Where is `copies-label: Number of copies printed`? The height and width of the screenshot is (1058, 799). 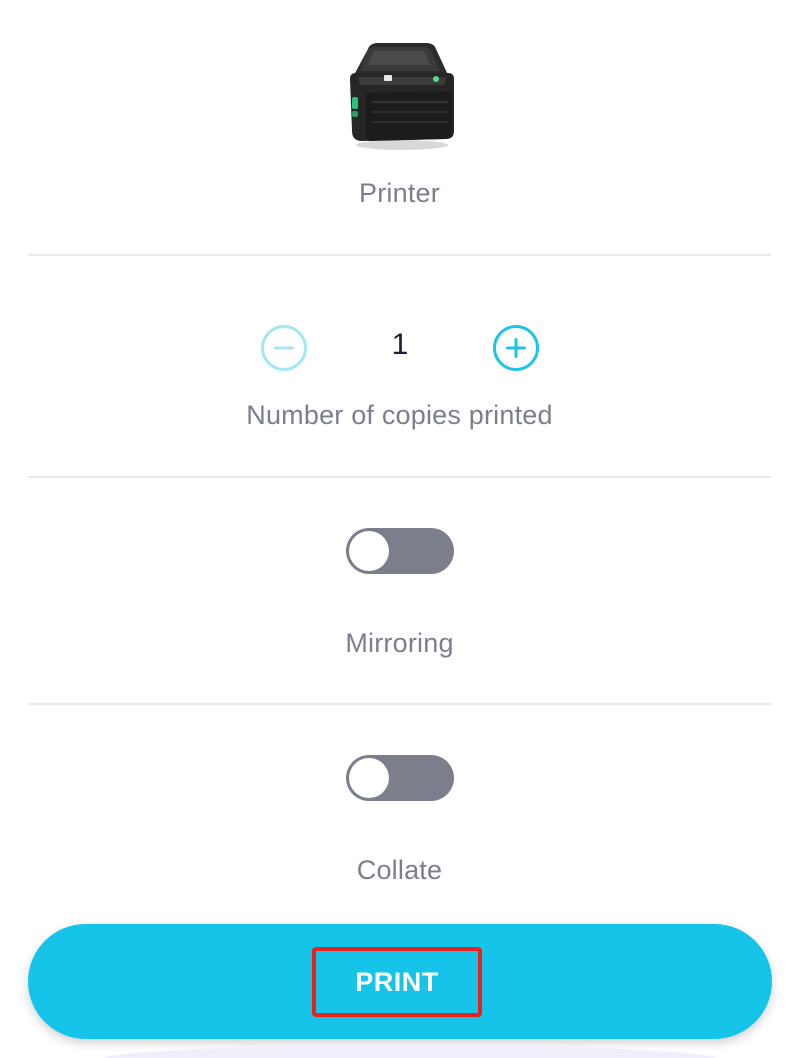
copies-label: Number of copies printed is located at coordinates (399, 415).